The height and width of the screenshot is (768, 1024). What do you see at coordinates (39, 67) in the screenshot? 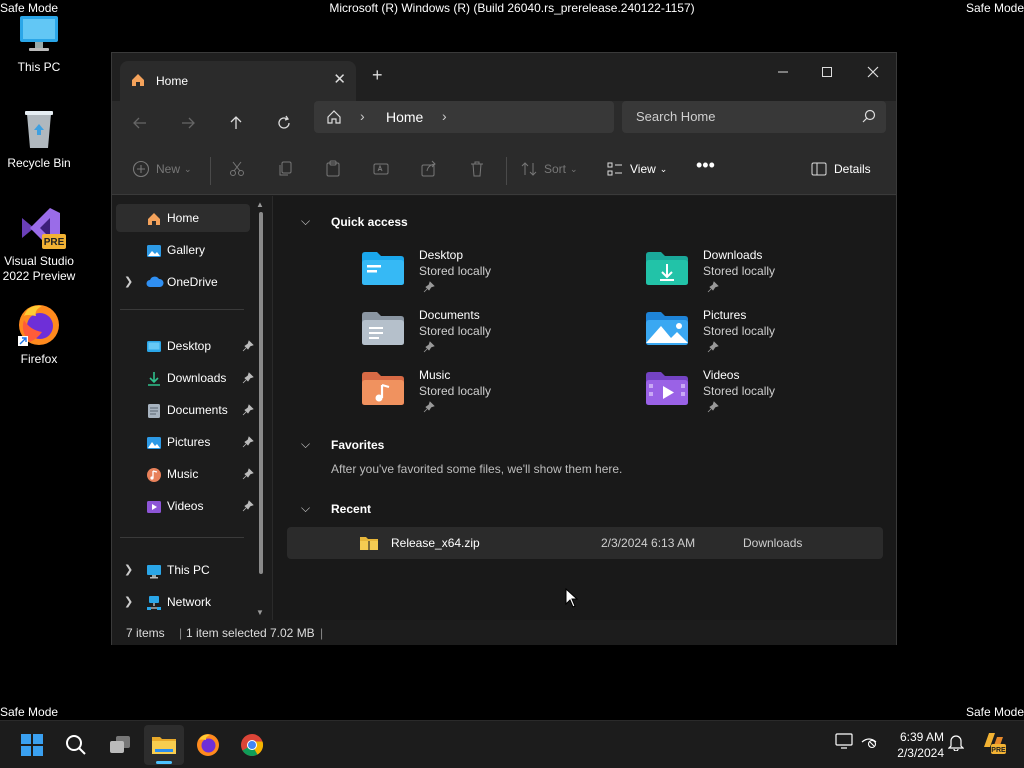
I see `desktop-icon-label: This PC` at bounding box center [39, 67].